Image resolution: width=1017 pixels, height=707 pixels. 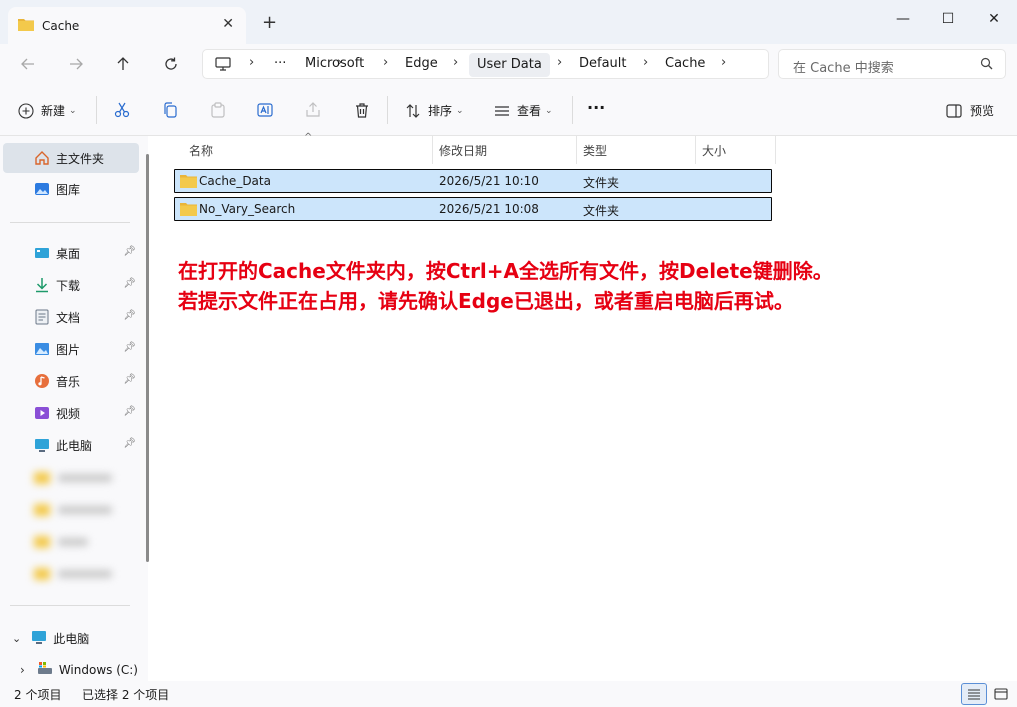 I want to click on sort-icon, so click(x=413, y=110).